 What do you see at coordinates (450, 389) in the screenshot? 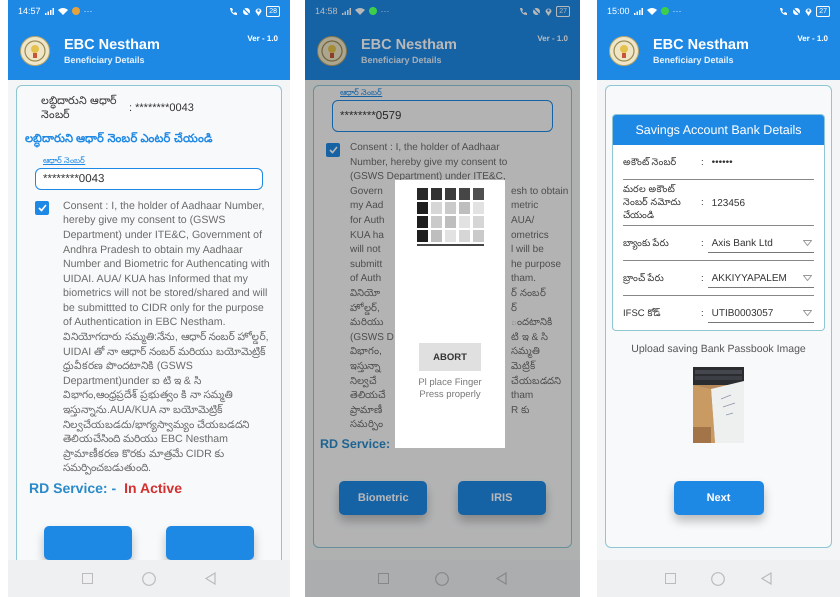
I see `dialog-message: Pl place Finger Press properly` at bounding box center [450, 389].